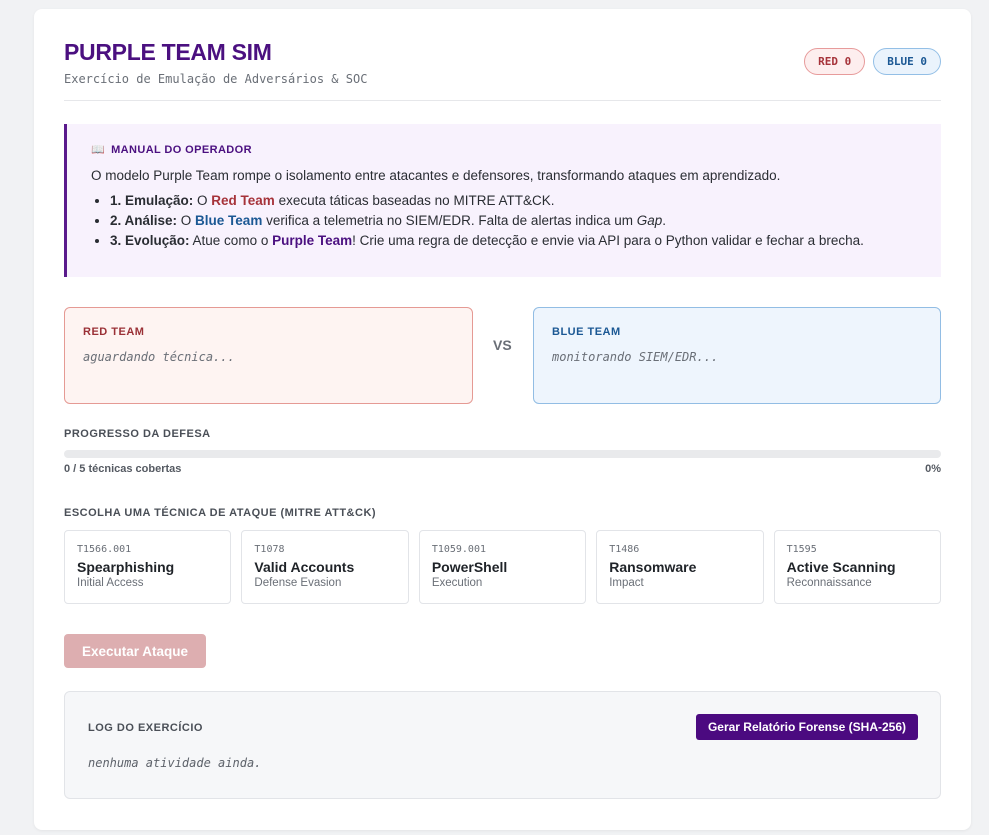 This screenshot has width=989, height=835. What do you see at coordinates (457, 583) in the screenshot?
I see `technique-tactic: Execution` at bounding box center [457, 583].